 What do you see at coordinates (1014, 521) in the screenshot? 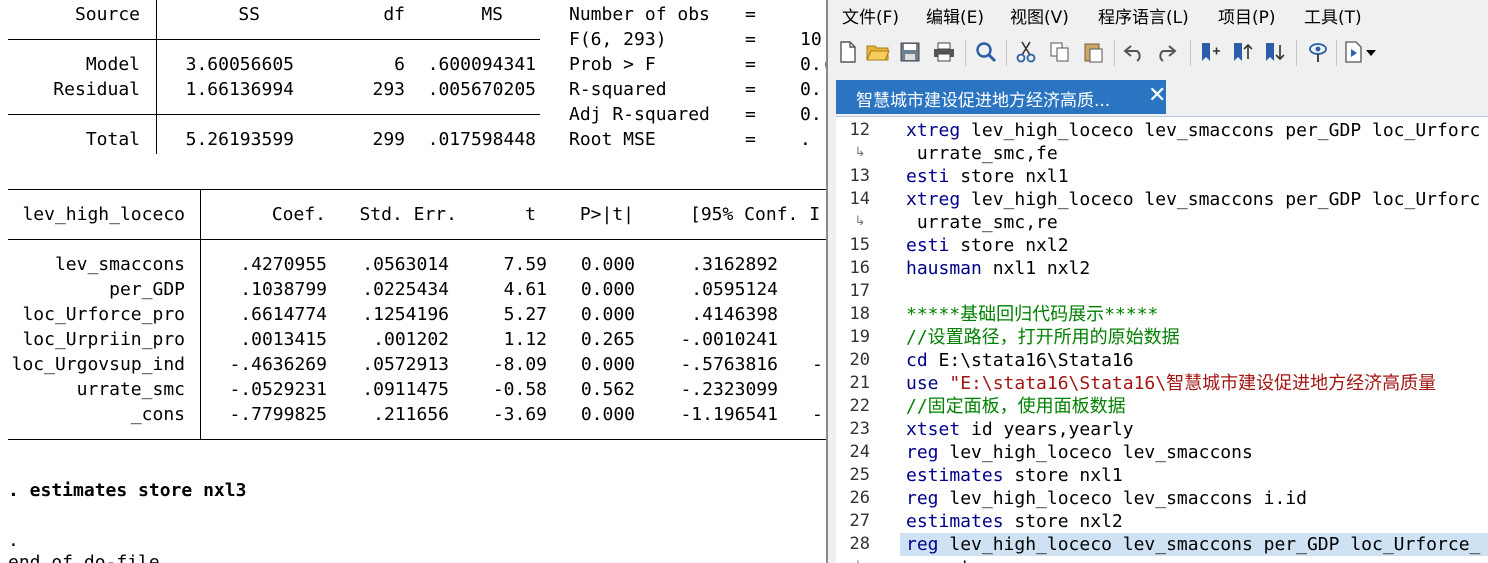
I see `code-line: estimates store nxl2` at bounding box center [1014, 521].